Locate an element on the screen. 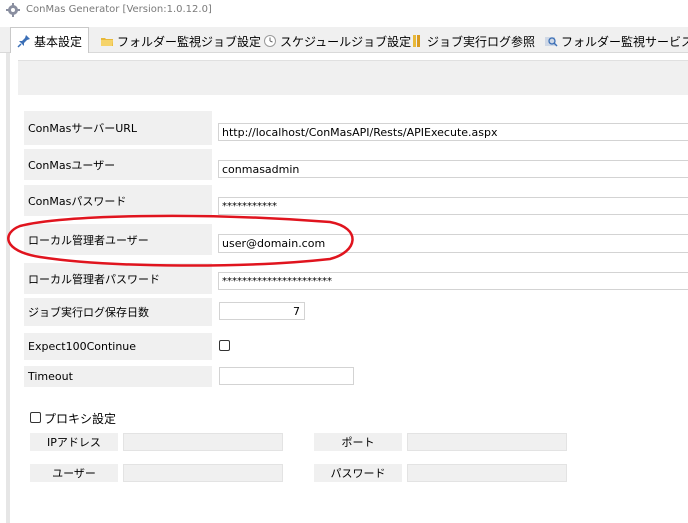  tab-folder-watch-job: フォルダー監視ジョブ設定 is located at coordinates (180, 41).